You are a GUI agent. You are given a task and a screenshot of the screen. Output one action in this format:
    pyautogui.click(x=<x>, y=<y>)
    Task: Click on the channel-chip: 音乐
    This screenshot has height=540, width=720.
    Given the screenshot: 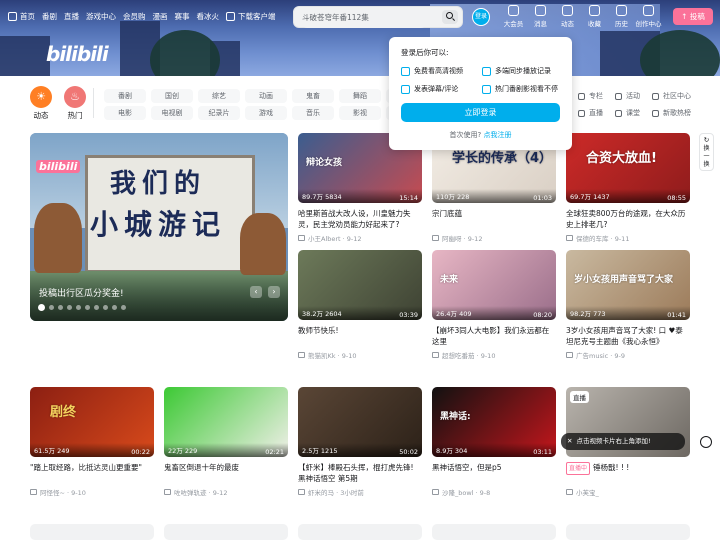 What is the action you would take?
    pyautogui.click(x=313, y=113)
    